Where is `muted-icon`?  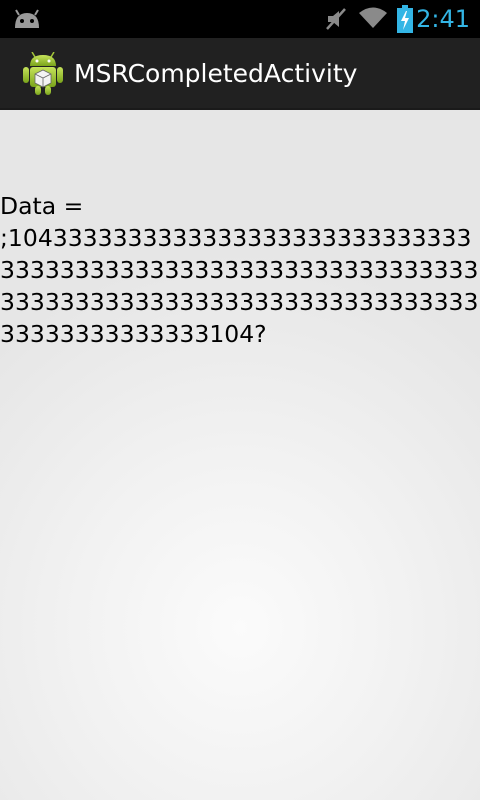 muted-icon is located at coordinates (336, 19).